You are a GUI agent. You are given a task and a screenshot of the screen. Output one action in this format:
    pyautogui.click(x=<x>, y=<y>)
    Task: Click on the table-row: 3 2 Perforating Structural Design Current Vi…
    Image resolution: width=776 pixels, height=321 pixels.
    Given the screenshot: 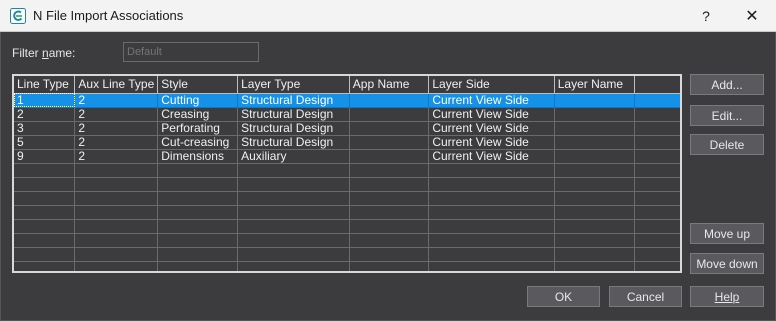 What is the action you would take?
    pyautogui.click(x=347, y=128)
    